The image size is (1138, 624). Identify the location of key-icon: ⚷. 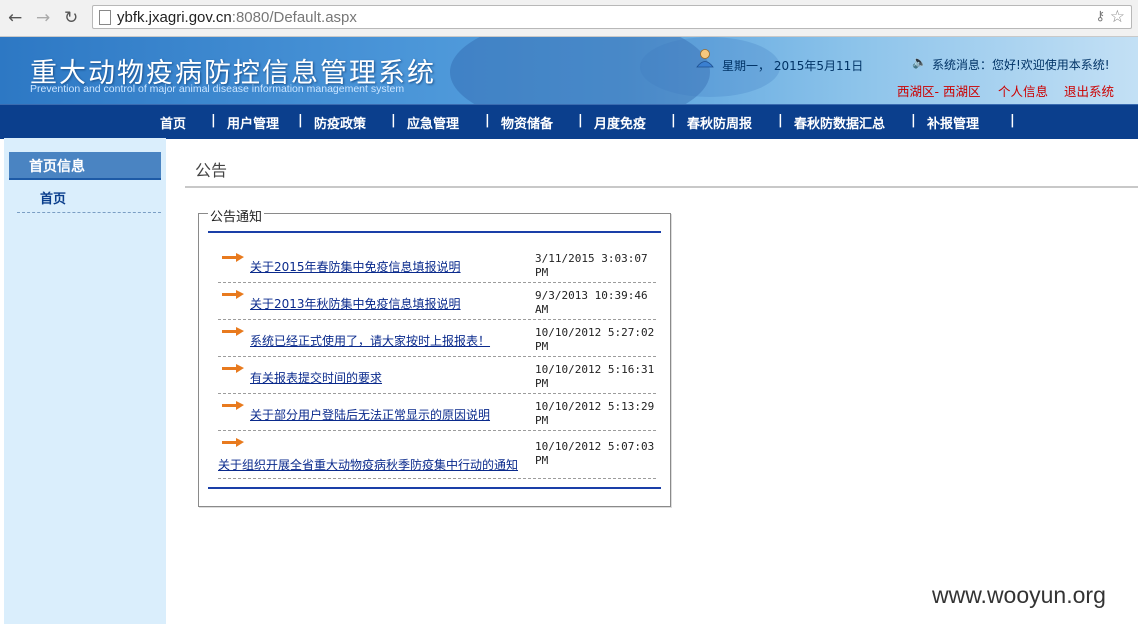
(1100, 16).